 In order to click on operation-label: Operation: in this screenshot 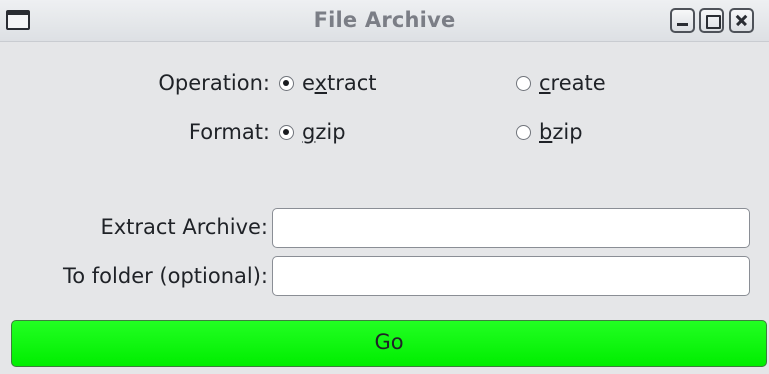, I will do `click(214, 83)`.